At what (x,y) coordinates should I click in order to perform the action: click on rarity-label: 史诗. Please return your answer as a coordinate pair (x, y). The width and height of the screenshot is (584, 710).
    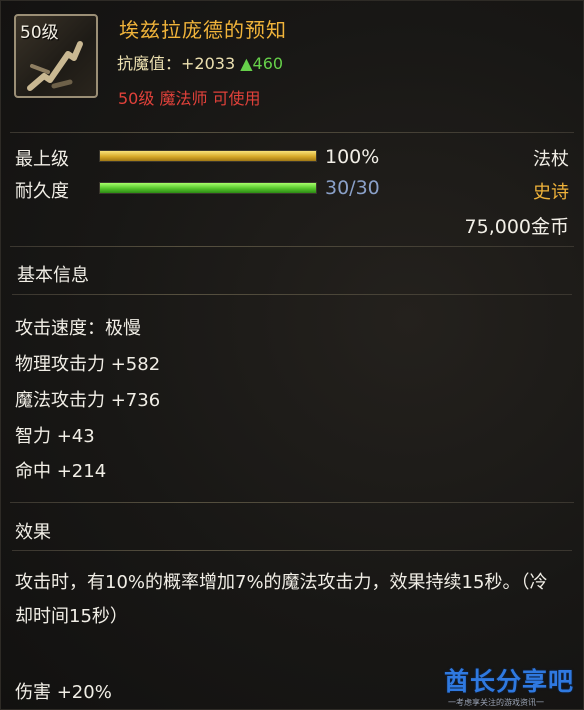
    Looking at the image, I should click on (551, 192).